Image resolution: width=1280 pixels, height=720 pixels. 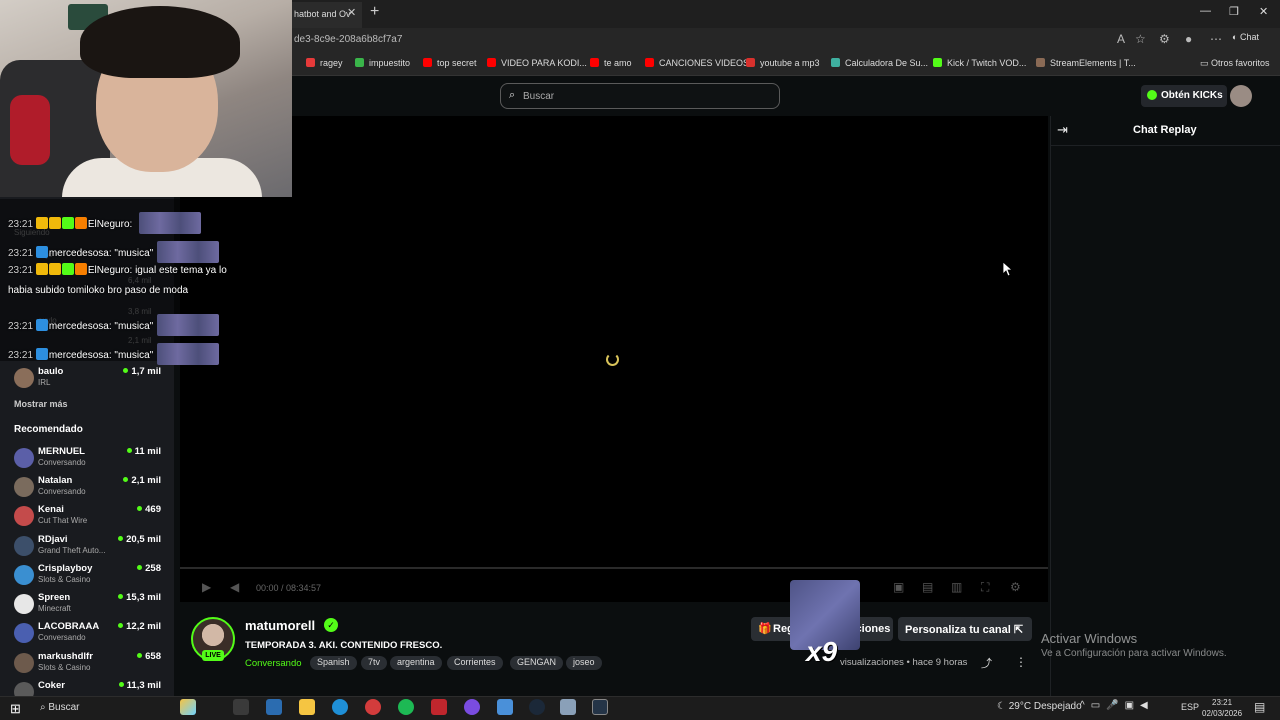 What do you see at coordinates (44, 382) in the screenshot?
I see `channel-category: IRL` at bounding box center [44, 382].